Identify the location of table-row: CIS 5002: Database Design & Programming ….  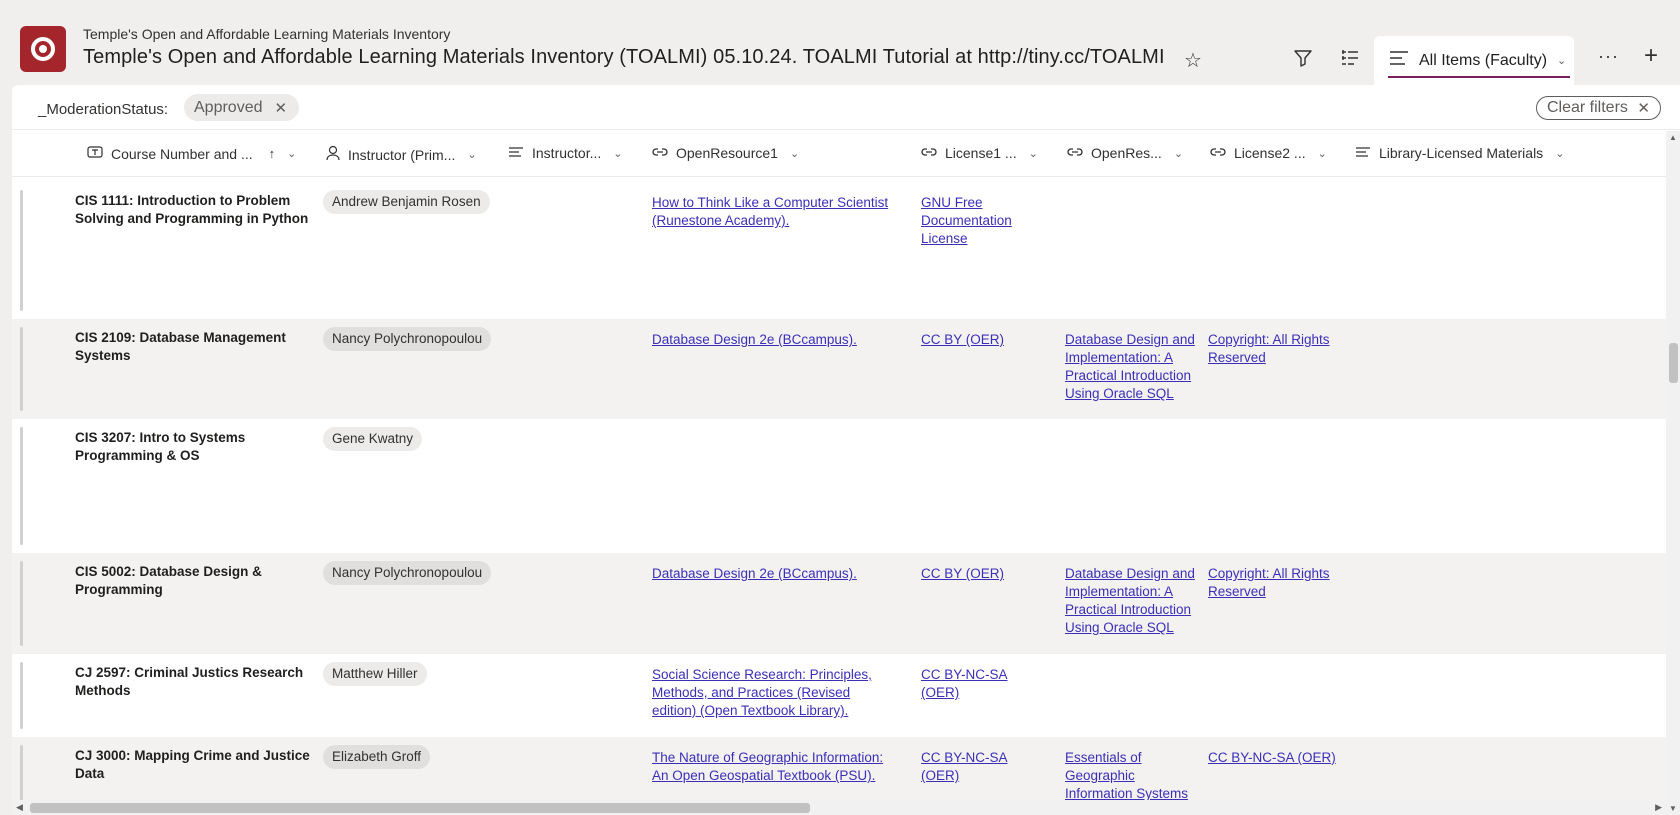
(839, 603).